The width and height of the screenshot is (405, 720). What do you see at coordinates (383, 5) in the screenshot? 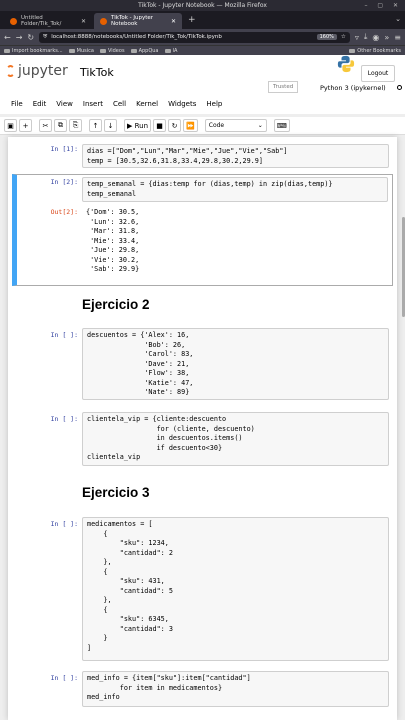
I see `window-controls: – ▢ ✕` at bounding box center [383, 5].